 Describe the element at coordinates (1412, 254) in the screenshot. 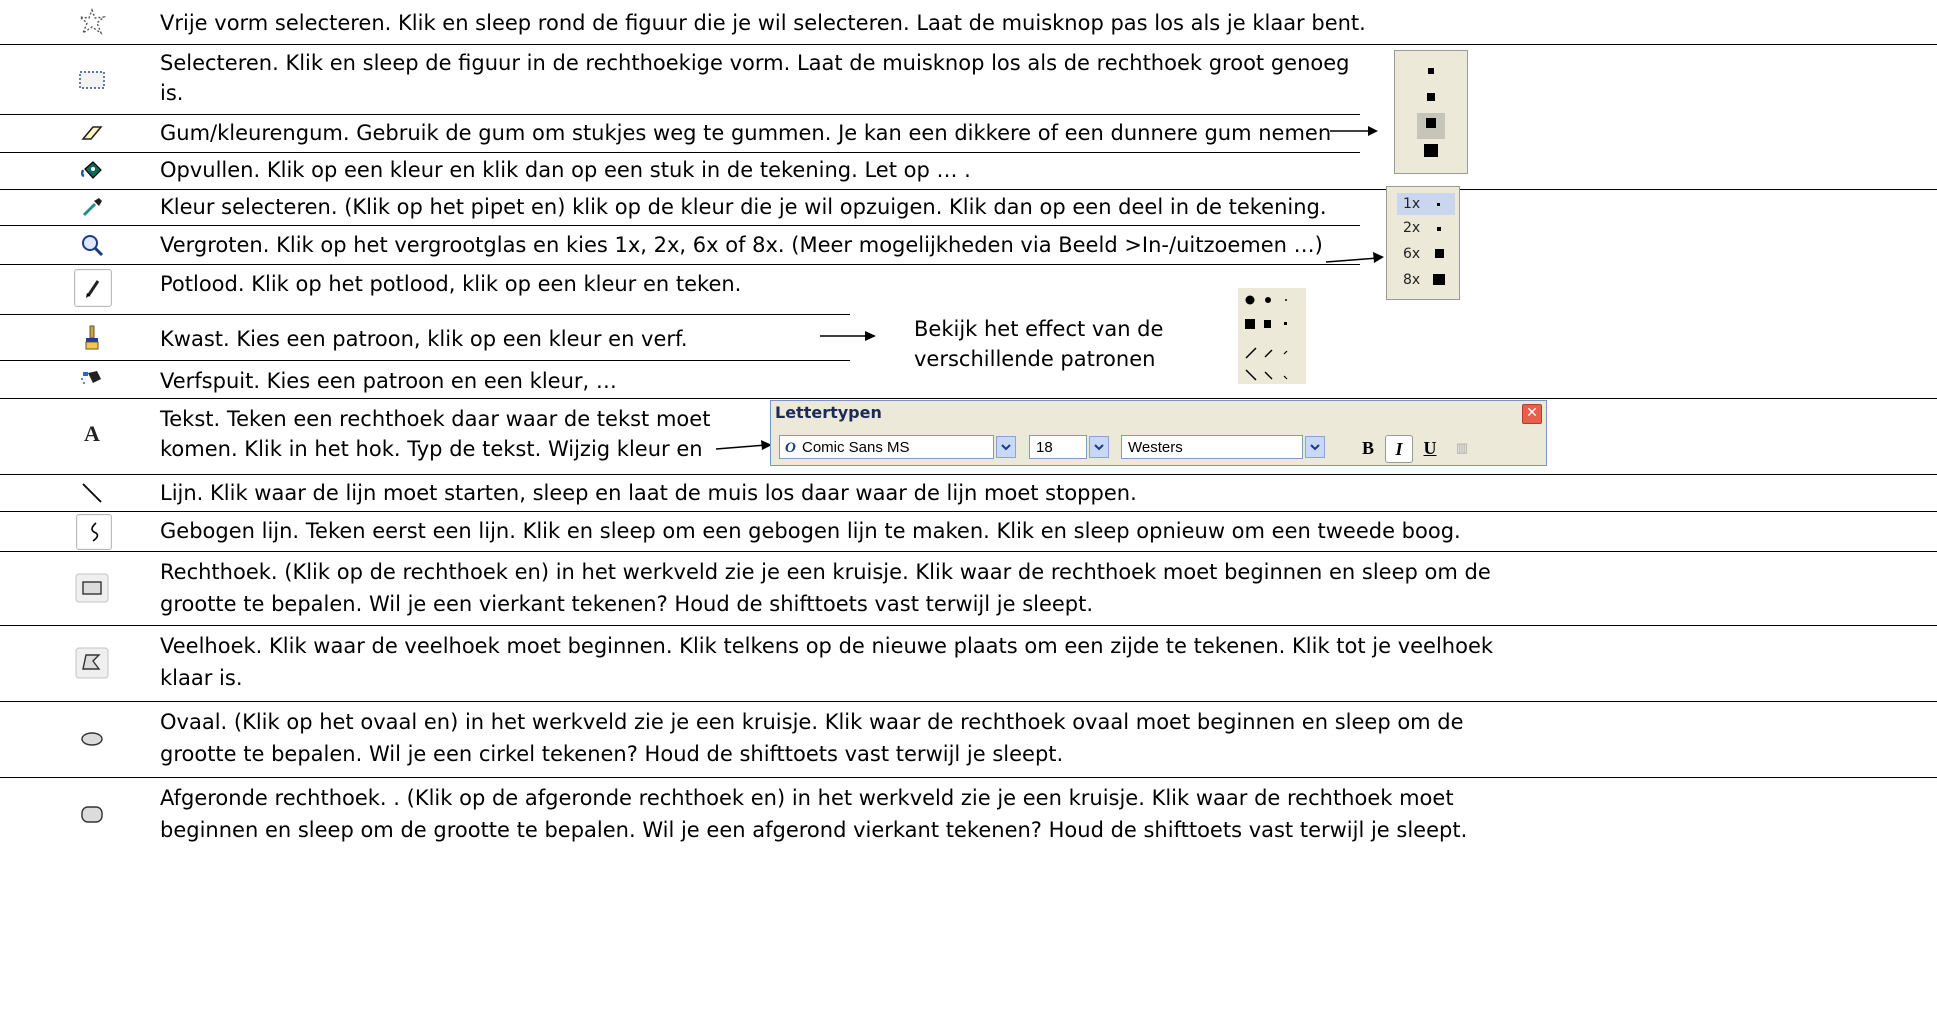

I see `zoom-label: 6x` at that location.